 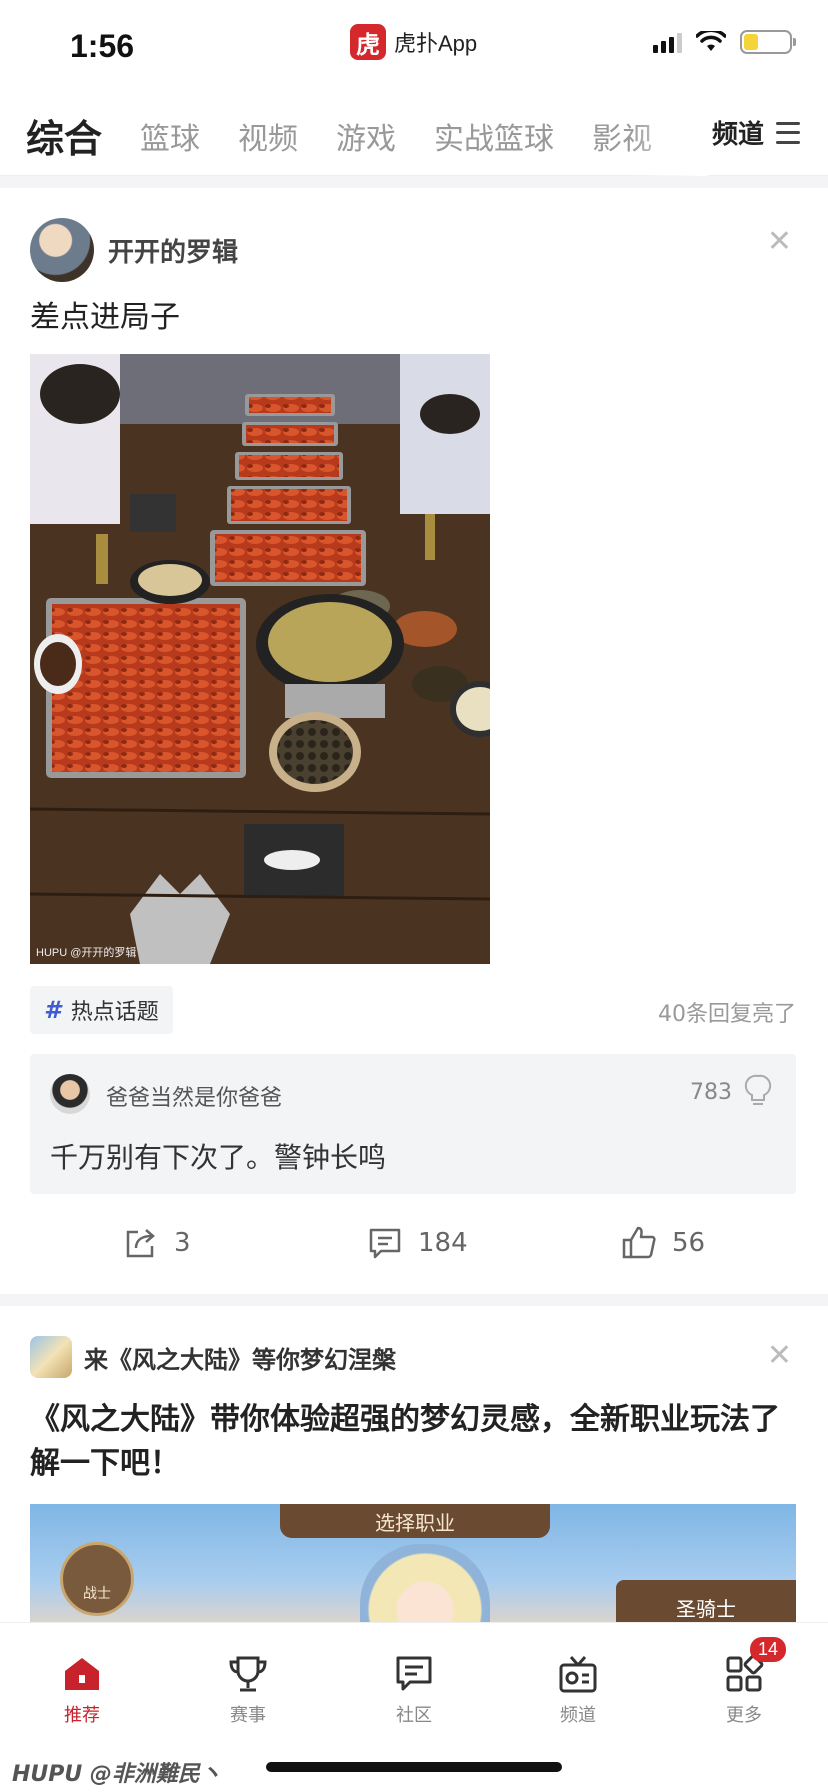 I want to click on nav-more: 更多 14, so click(x=744, y=1682).